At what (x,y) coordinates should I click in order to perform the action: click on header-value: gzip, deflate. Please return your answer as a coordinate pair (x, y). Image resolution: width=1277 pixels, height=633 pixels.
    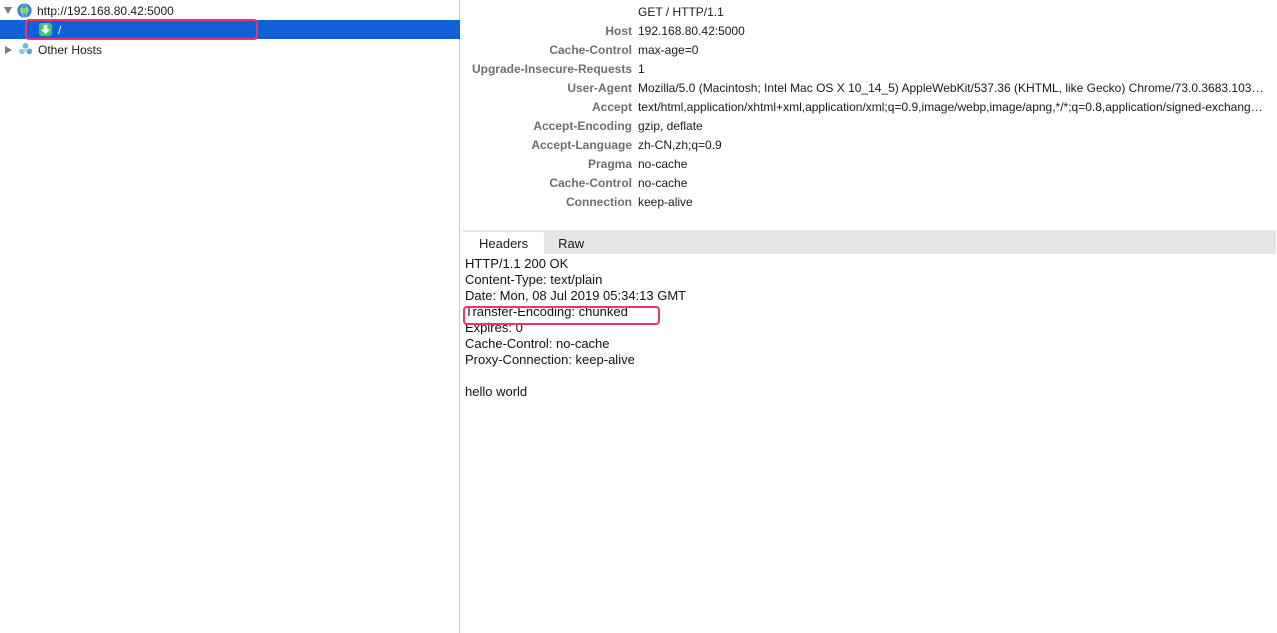
    Looking at the image, I should click on (670, 125).